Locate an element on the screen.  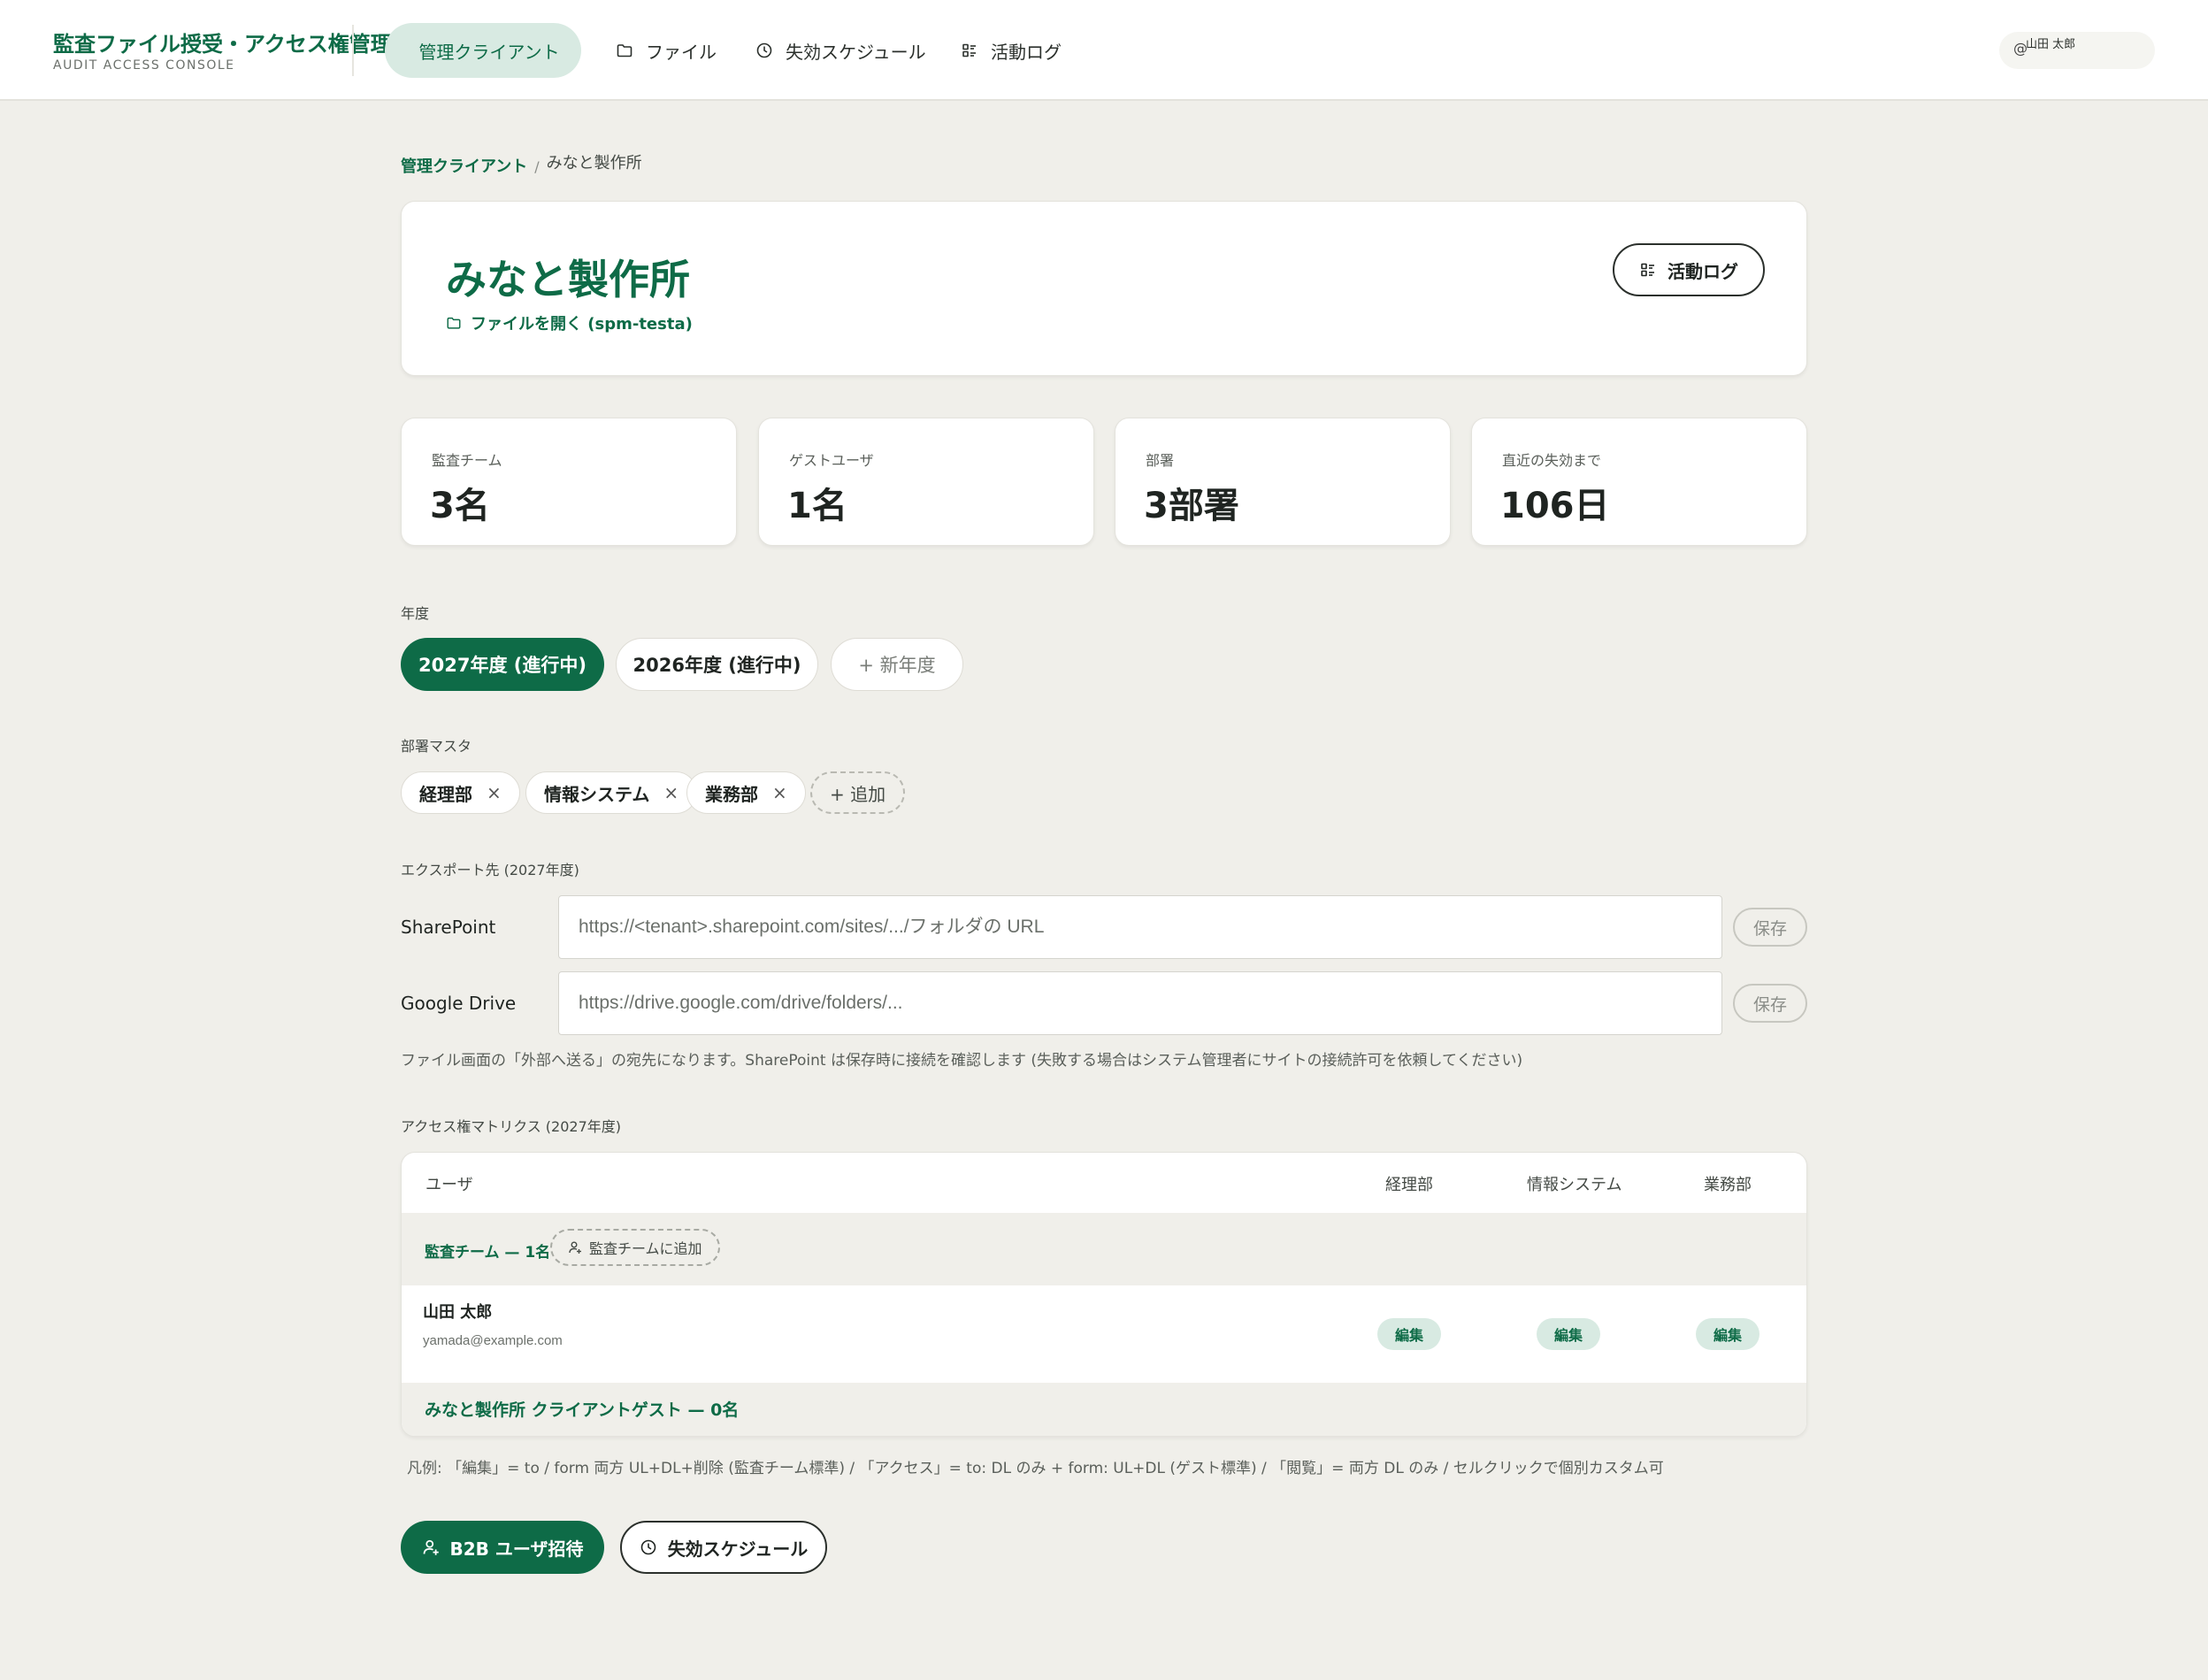
add-to-audit-team-label: 監査チームに追加 is located at coordinates (645, 1248).